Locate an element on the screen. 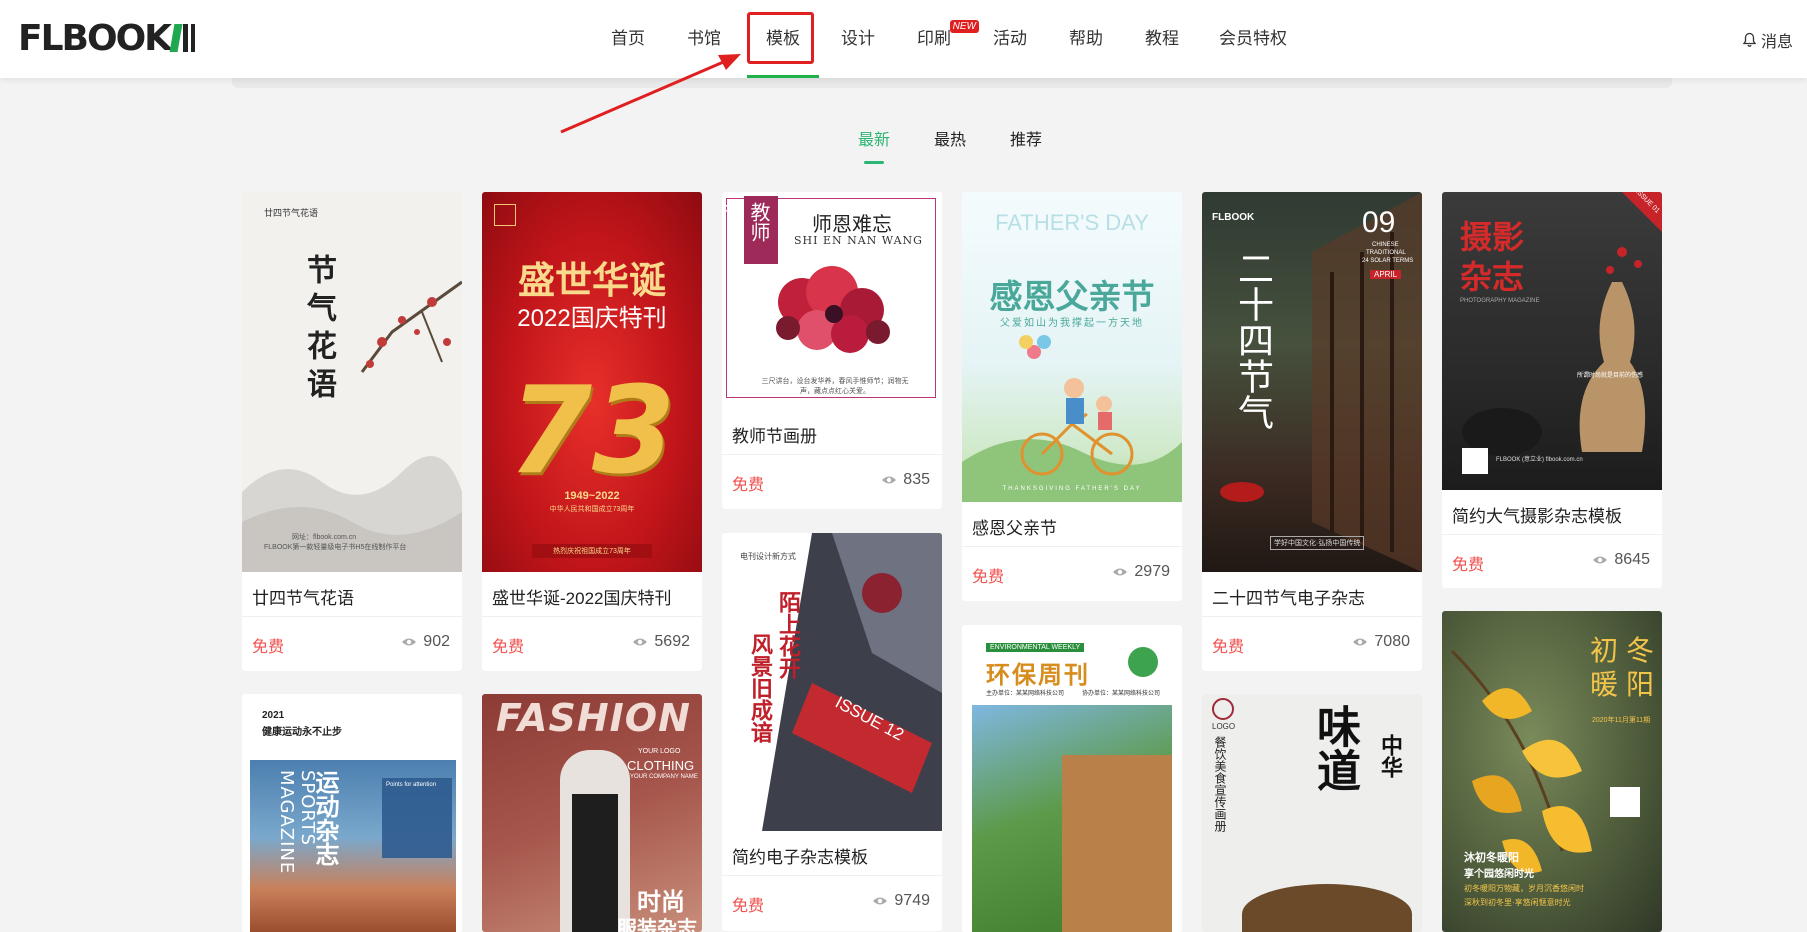 The image size is (1807, 932). template-title: 二十四节气电子杂志 is located at coordinates (1288, 596).